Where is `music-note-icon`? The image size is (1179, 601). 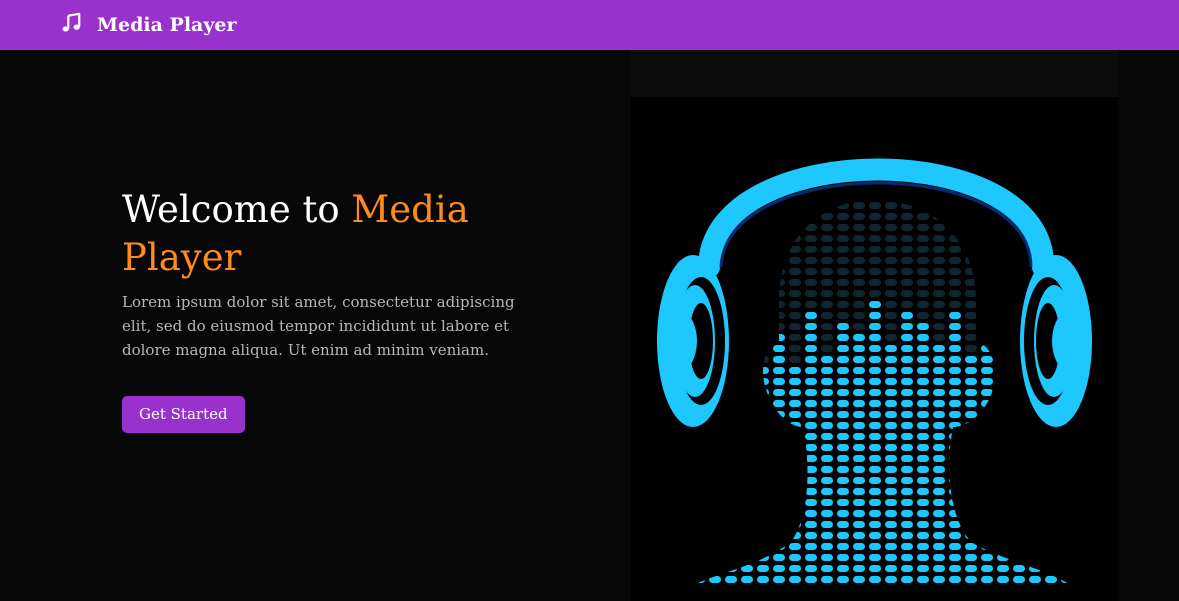 music-note-icon is located at coordinates (78, 25).